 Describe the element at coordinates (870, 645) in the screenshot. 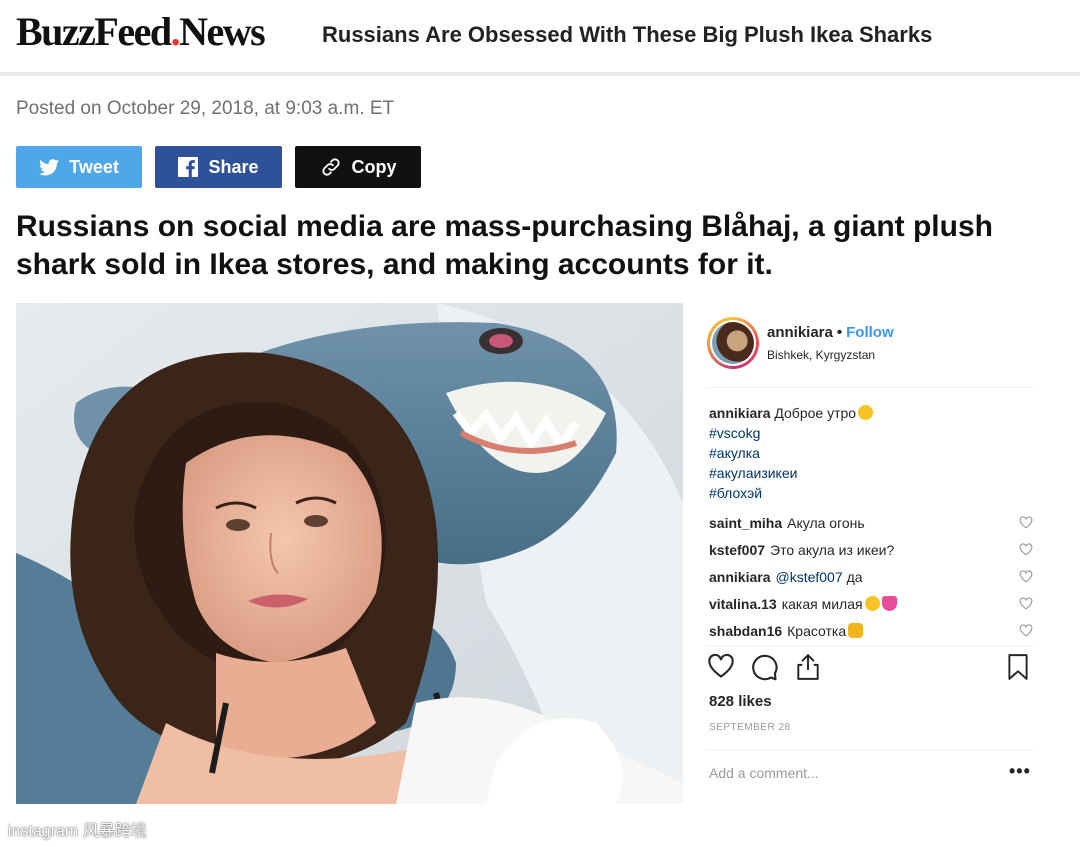

I see `comments-divider` at that location.